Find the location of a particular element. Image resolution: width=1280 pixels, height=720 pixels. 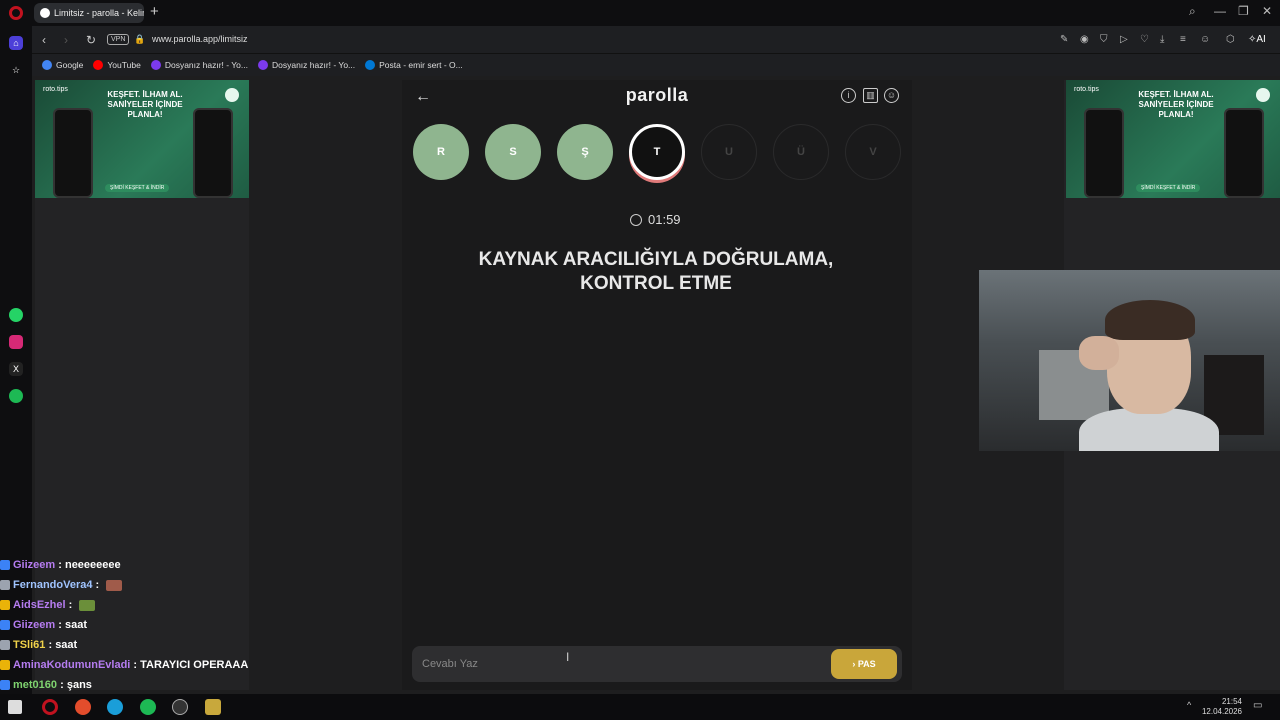

maximize-icon: ❐ is located at coordinates (1243, 11).